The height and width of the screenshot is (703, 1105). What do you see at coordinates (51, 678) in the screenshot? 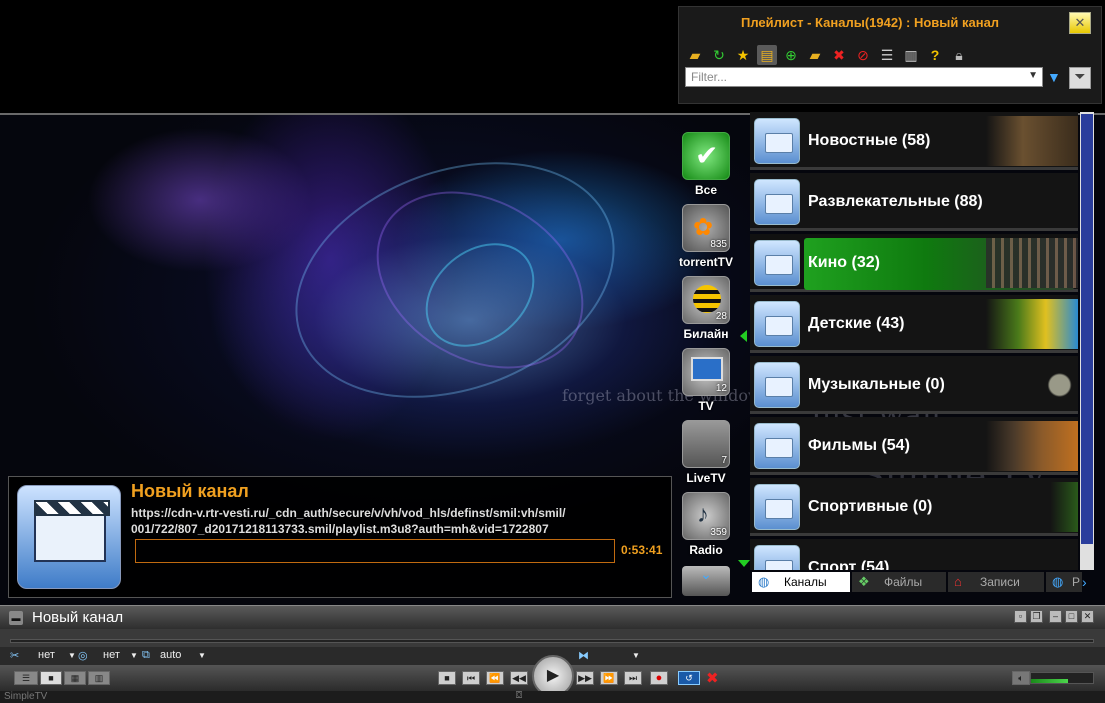
I see `single-view-icon: ■` at bounding box center [51, 678].